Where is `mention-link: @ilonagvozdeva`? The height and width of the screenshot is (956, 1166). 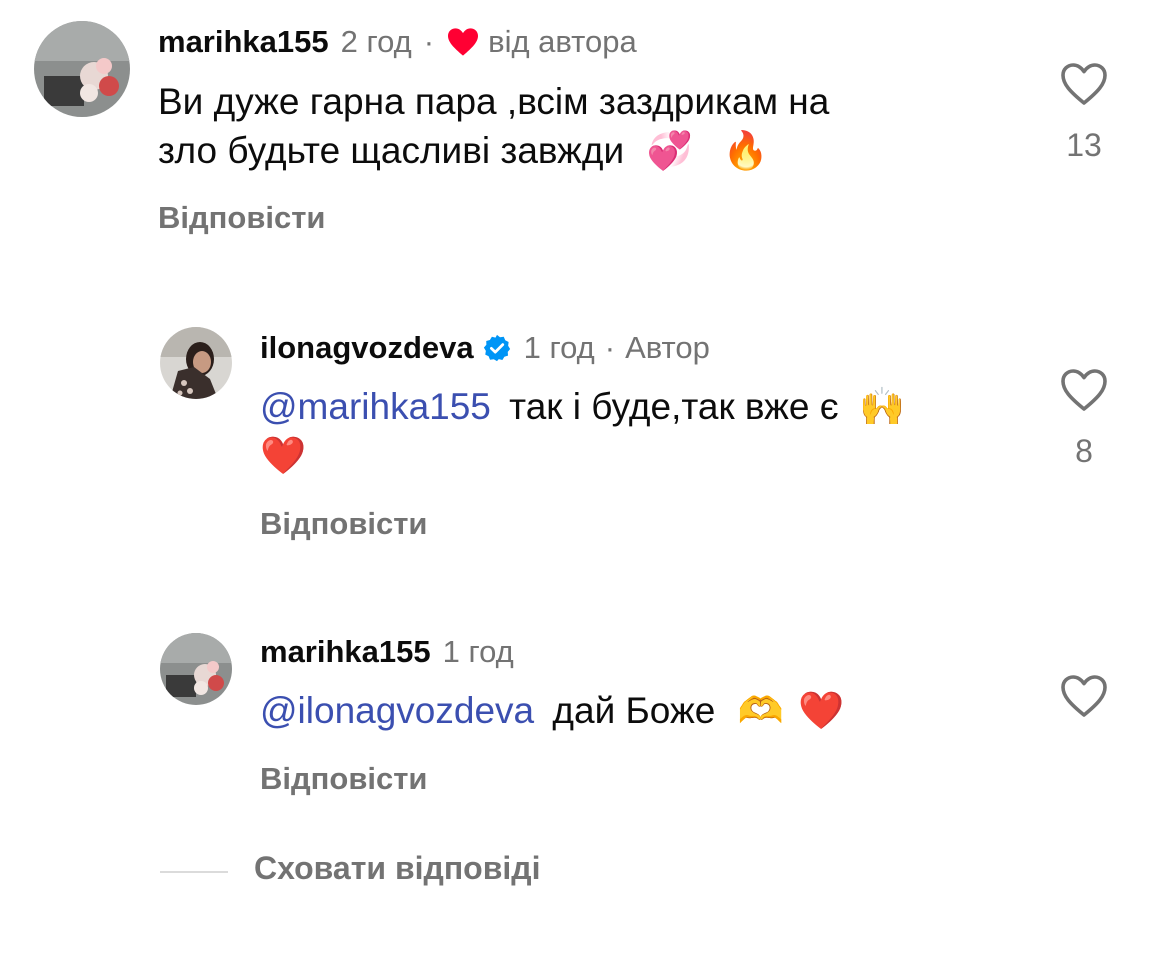
mention-link: @ilonagvozdeva is located at coordinates (397, 710).